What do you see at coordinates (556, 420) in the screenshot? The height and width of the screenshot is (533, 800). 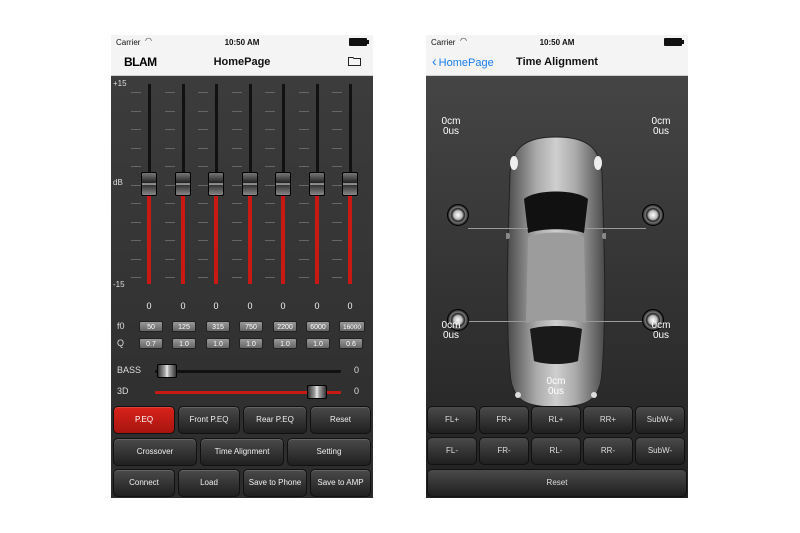 I see `ta-plus-button: RL+` at bounding box center [556, 420].